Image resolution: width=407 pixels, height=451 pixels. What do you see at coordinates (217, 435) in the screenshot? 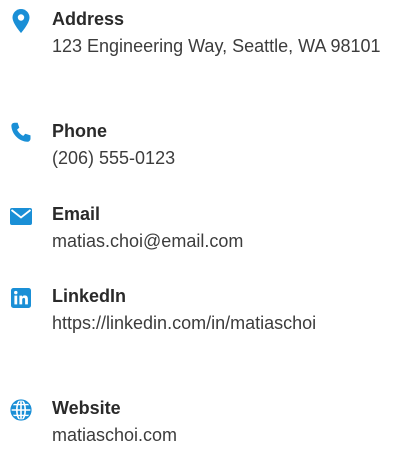
I see `website-value: matiaschoi.com` at bounding box center [217, 435].